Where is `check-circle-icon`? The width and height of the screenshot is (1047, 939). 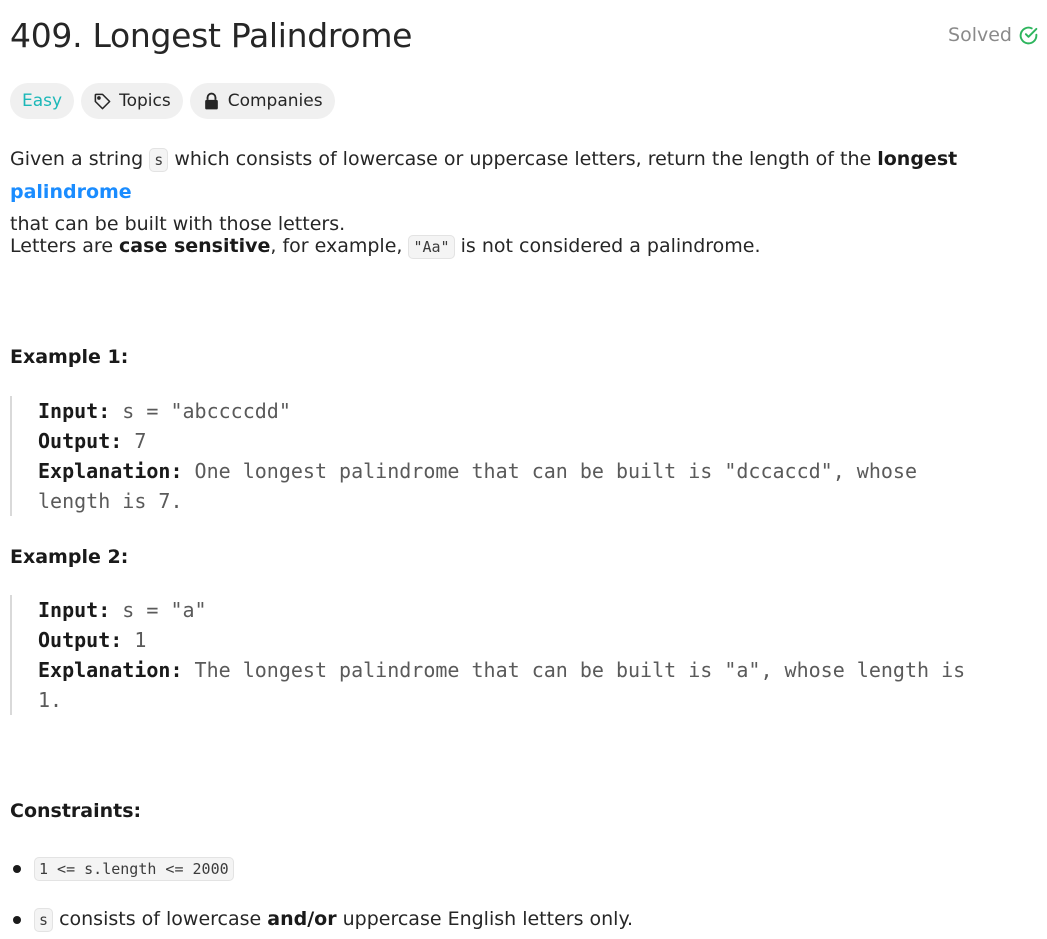
check-circle-icon is located at coordinates (1028, 35).